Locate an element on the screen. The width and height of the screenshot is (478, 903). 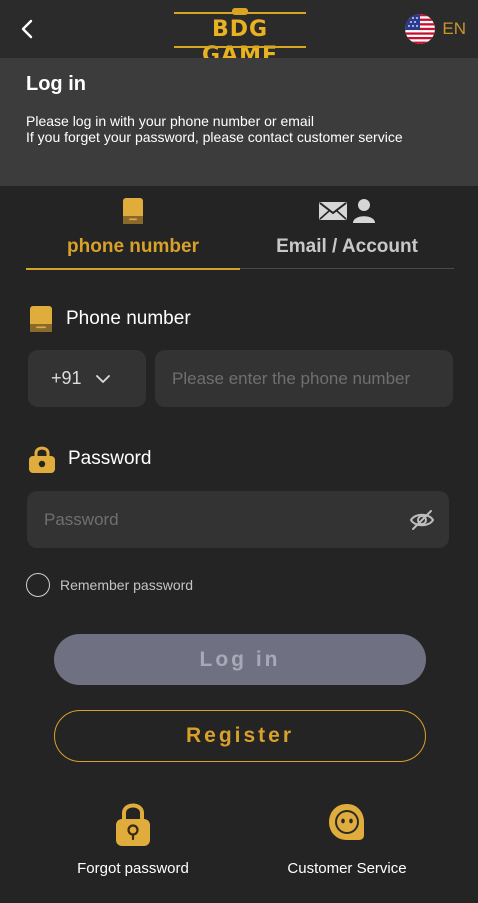
login-button: Log in is located at coordinates (240, 659).